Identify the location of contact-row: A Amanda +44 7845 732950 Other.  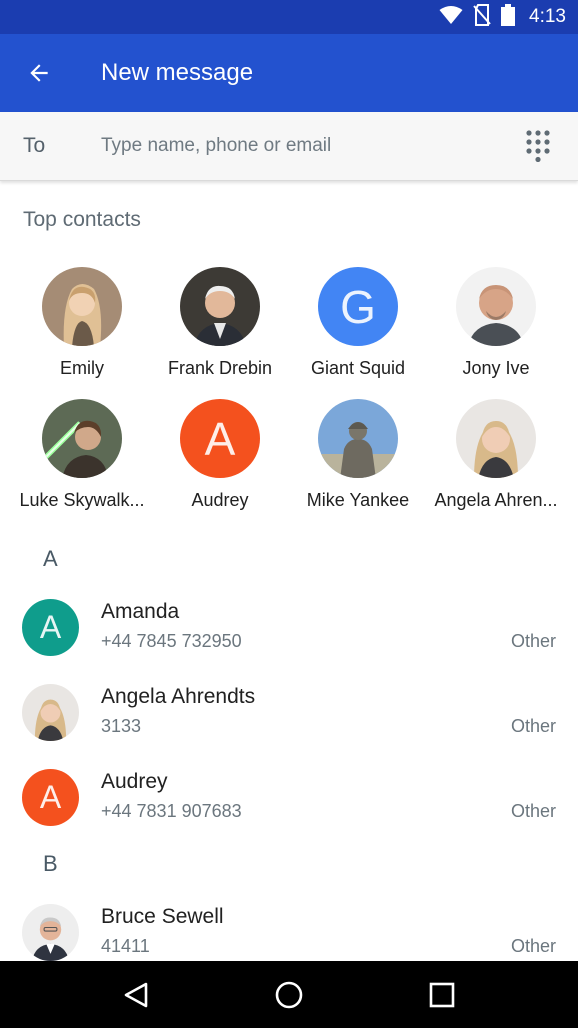
(289, 627).